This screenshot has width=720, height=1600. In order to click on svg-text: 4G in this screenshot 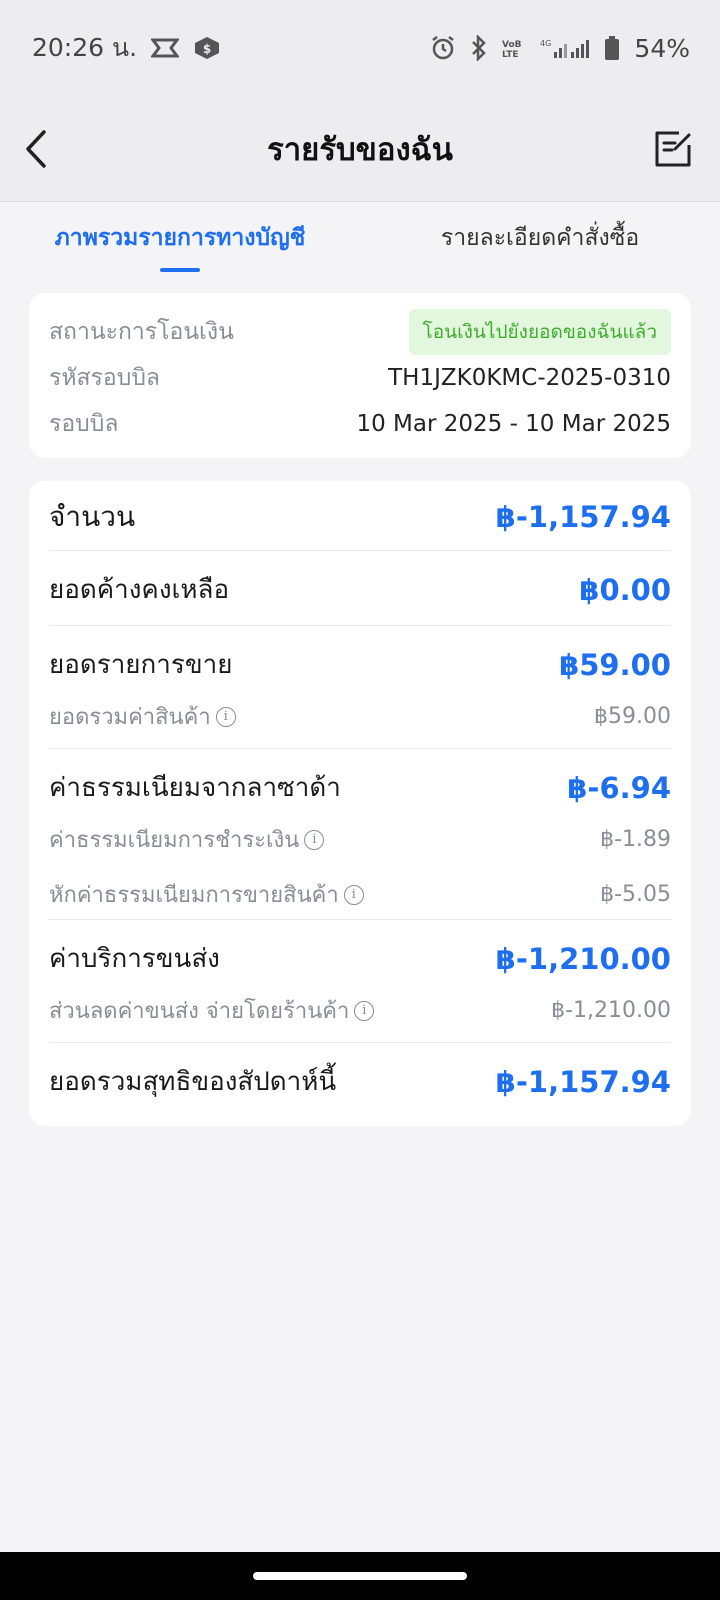, I will do `click(545, 43)`.